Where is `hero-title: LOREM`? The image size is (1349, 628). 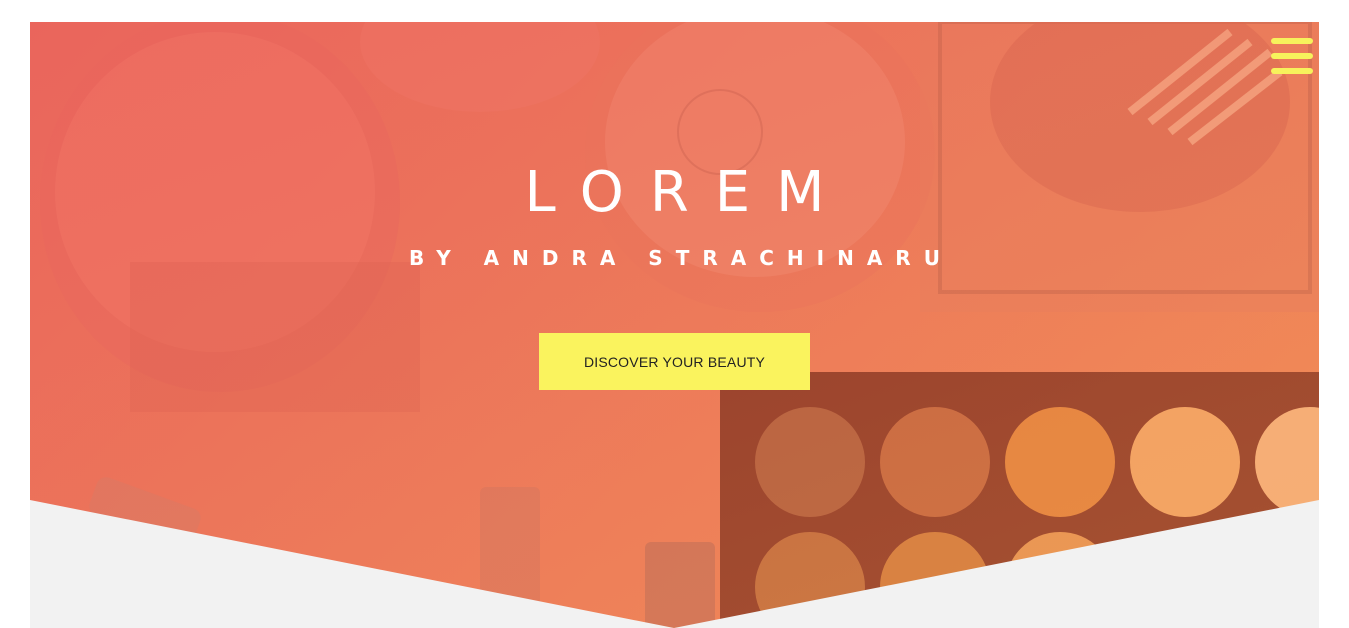 hero-title: LOREM is located at coordinates (687, 192).